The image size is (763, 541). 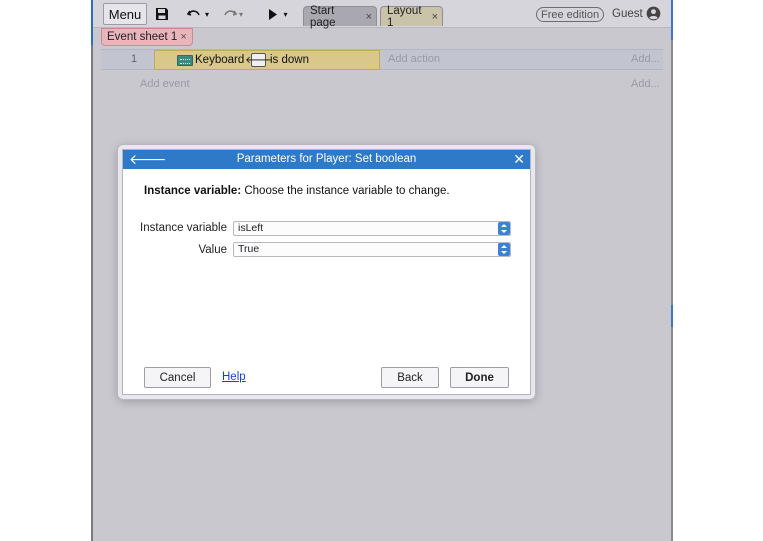 I want to click on instance-variable-label: Instance variable, so click(x=183, y=228).